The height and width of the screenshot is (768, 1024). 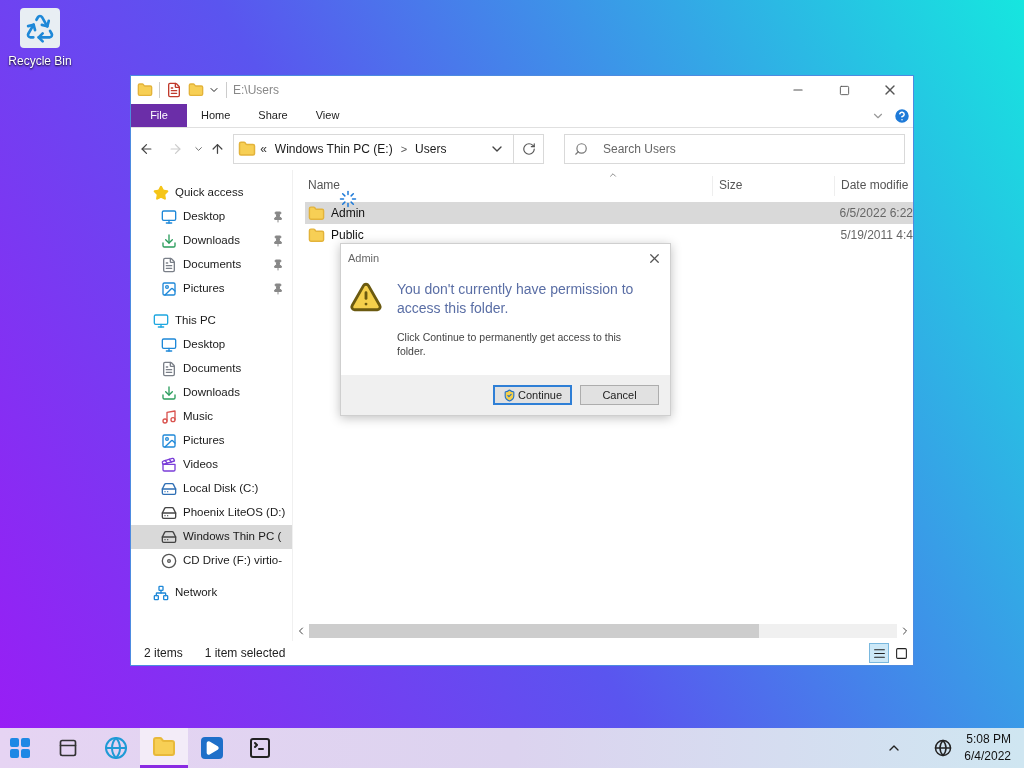 What do you see at coordinates (901, 653) in the screenshot?
I see `square-icon` at bounding box center [901, 653].